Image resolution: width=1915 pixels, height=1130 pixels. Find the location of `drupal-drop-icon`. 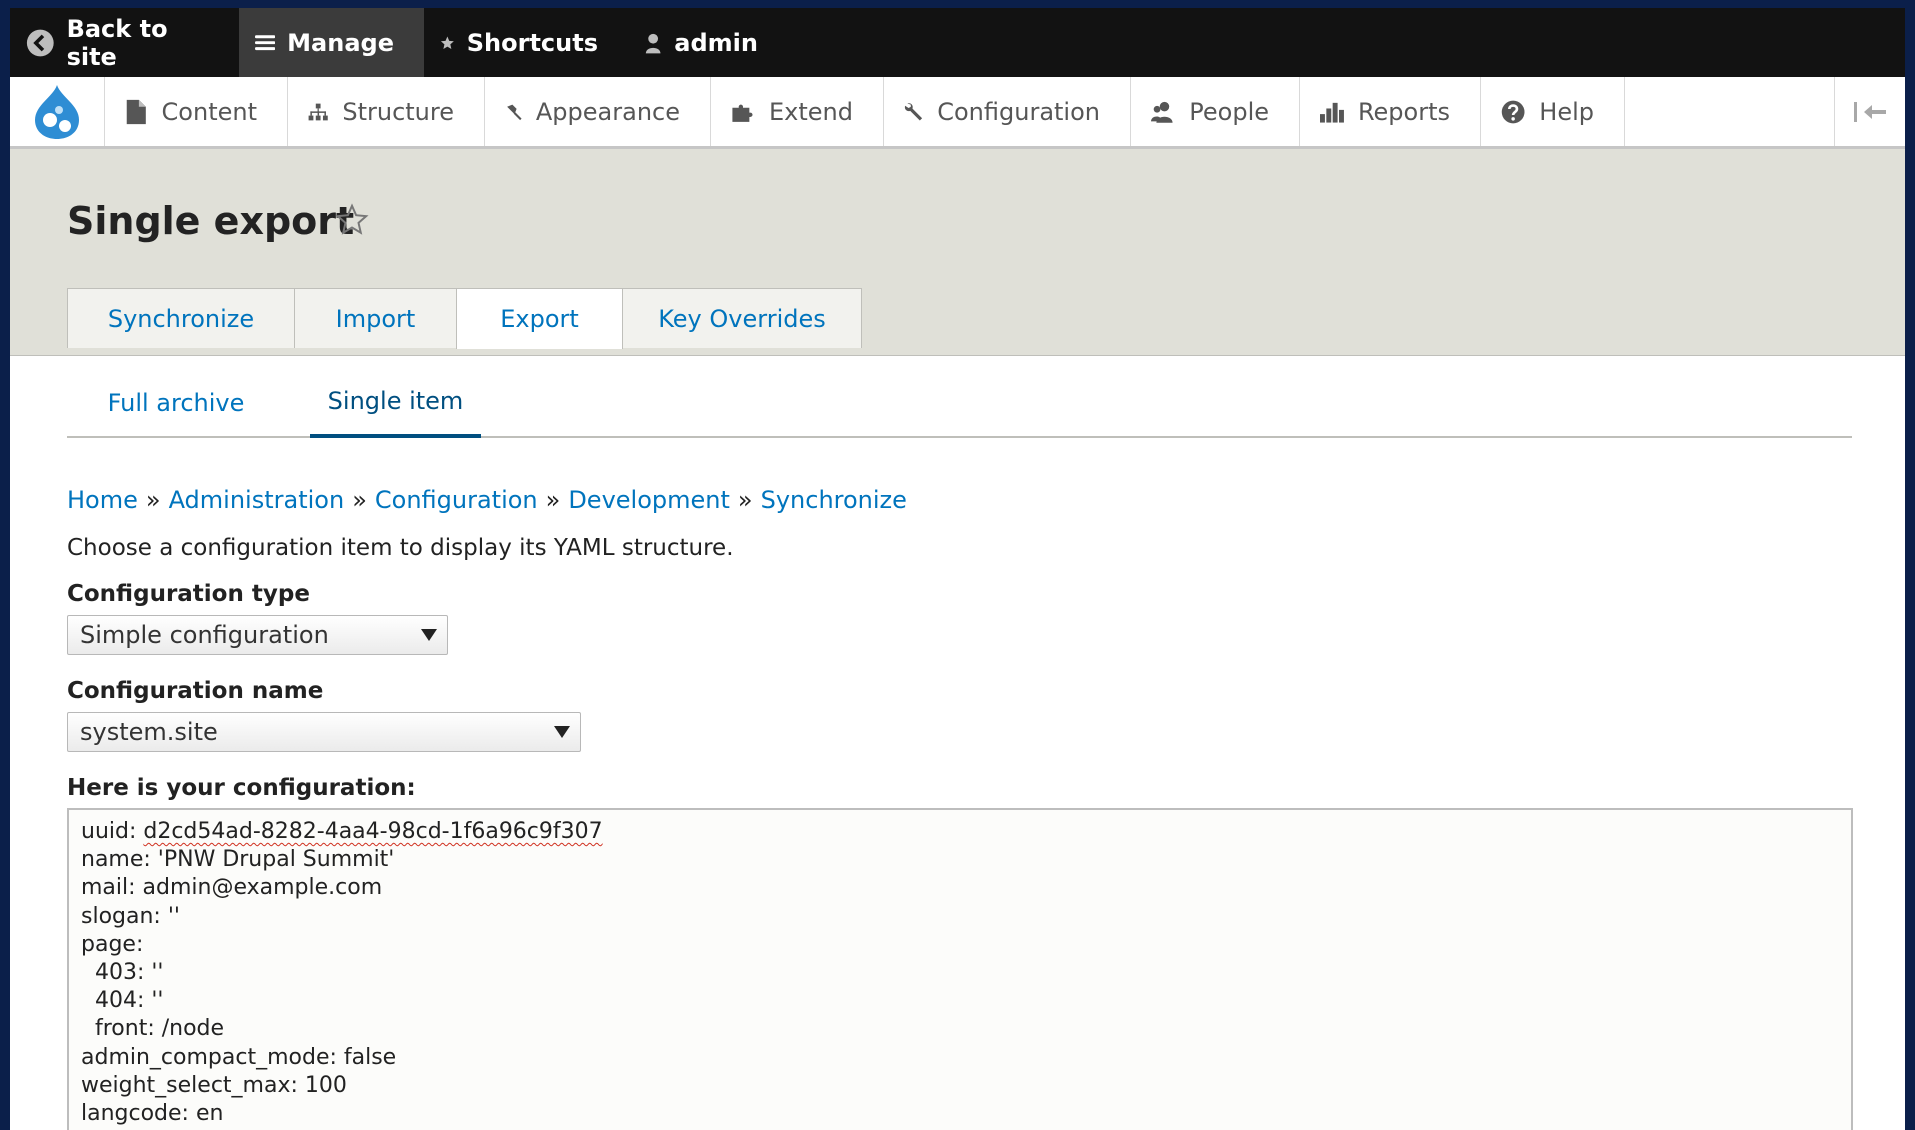

drupal-drop-icon is located at coordinates (57, 111).